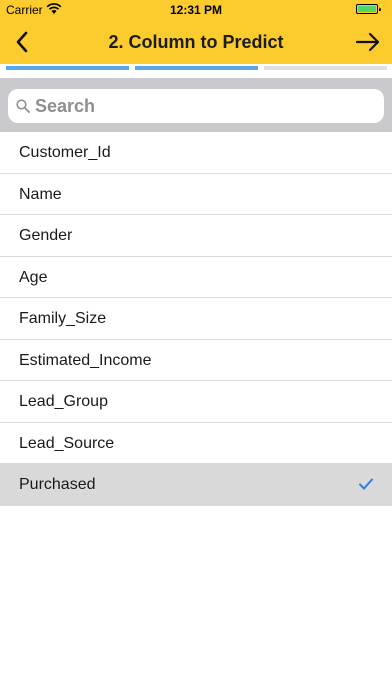  Describe the element at coordinates (196, 443) in the screenshot. I see `column-row: Lead_Source` at that location.